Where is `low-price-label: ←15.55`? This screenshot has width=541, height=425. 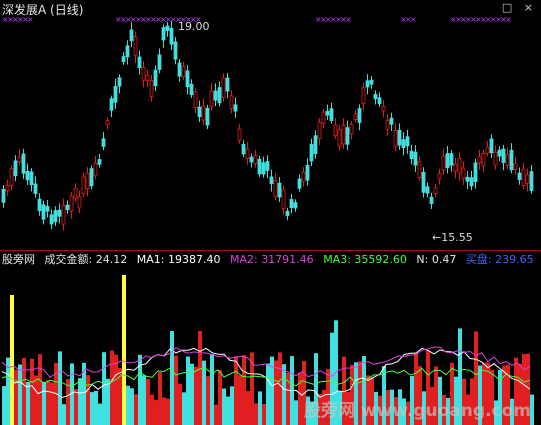 low-price-label: ←15.55 is located at coordinates (452, 237).